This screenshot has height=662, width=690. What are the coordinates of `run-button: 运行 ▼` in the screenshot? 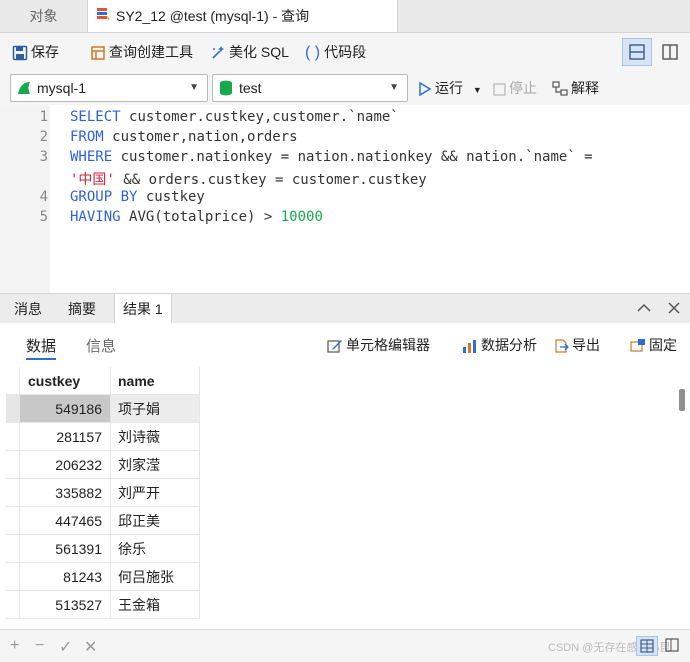 It's located at (450, 88).